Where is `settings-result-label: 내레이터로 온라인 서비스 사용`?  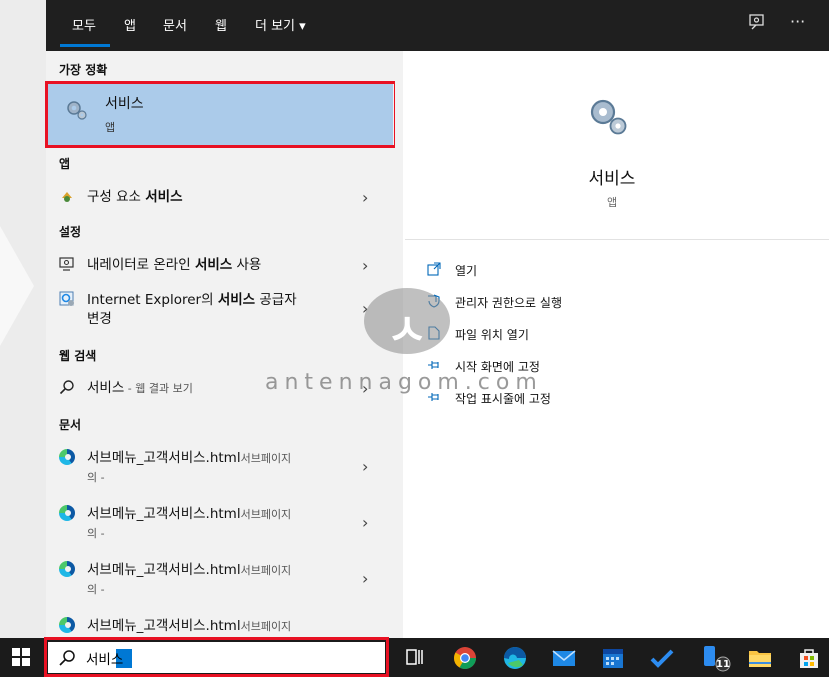 settings-result-label: 내레이터로 온라인 서비스 사용 is located at coordinates (174, 265).